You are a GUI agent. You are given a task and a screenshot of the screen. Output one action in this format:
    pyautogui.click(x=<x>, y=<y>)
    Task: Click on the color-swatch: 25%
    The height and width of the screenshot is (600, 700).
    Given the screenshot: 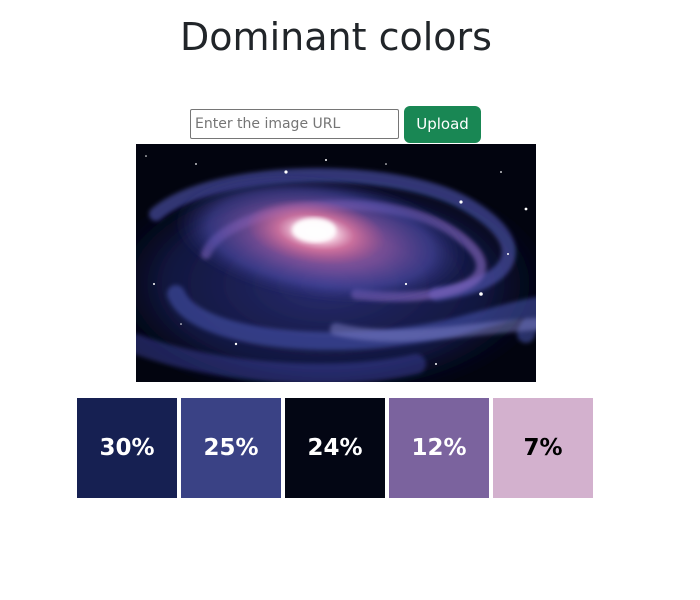 What is the action you would take?
    pyautogui.click(x=231, y=448)
    